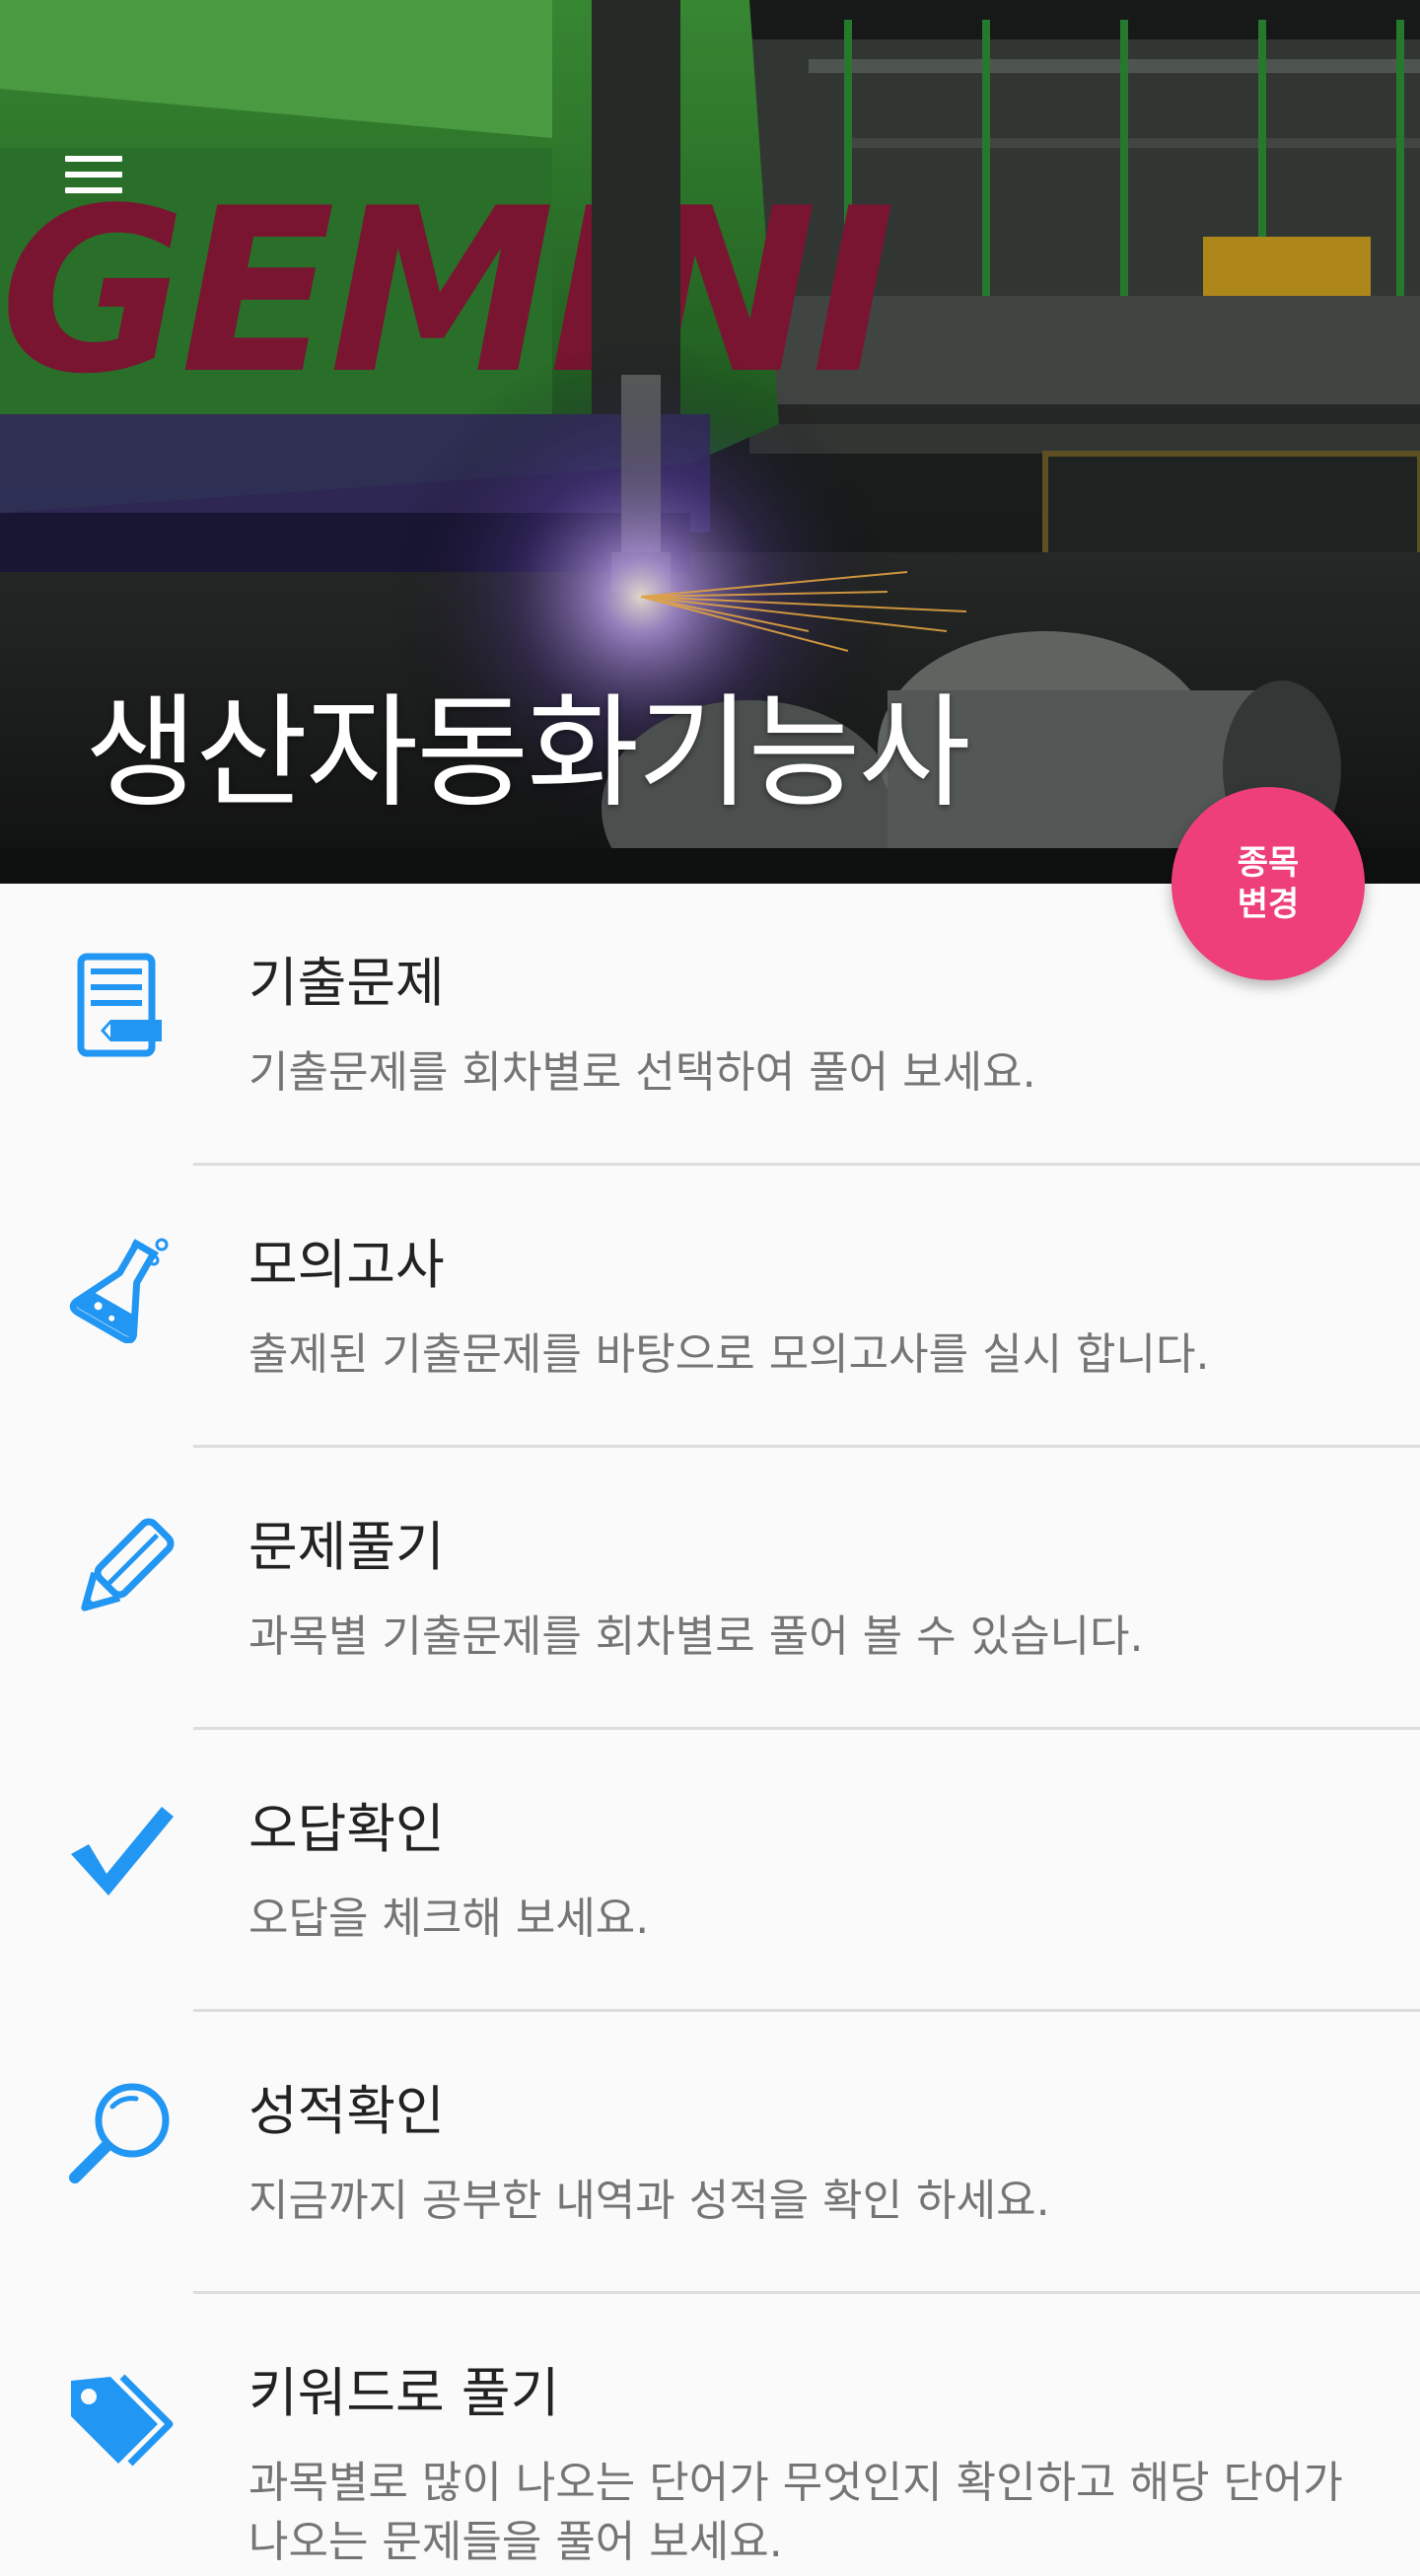 This screenshot has width=1420, height=2576. What do you see at coordinates (122, 2421) in the screenshot?
I see `tag-icon` at bounding box center [122, 2421].